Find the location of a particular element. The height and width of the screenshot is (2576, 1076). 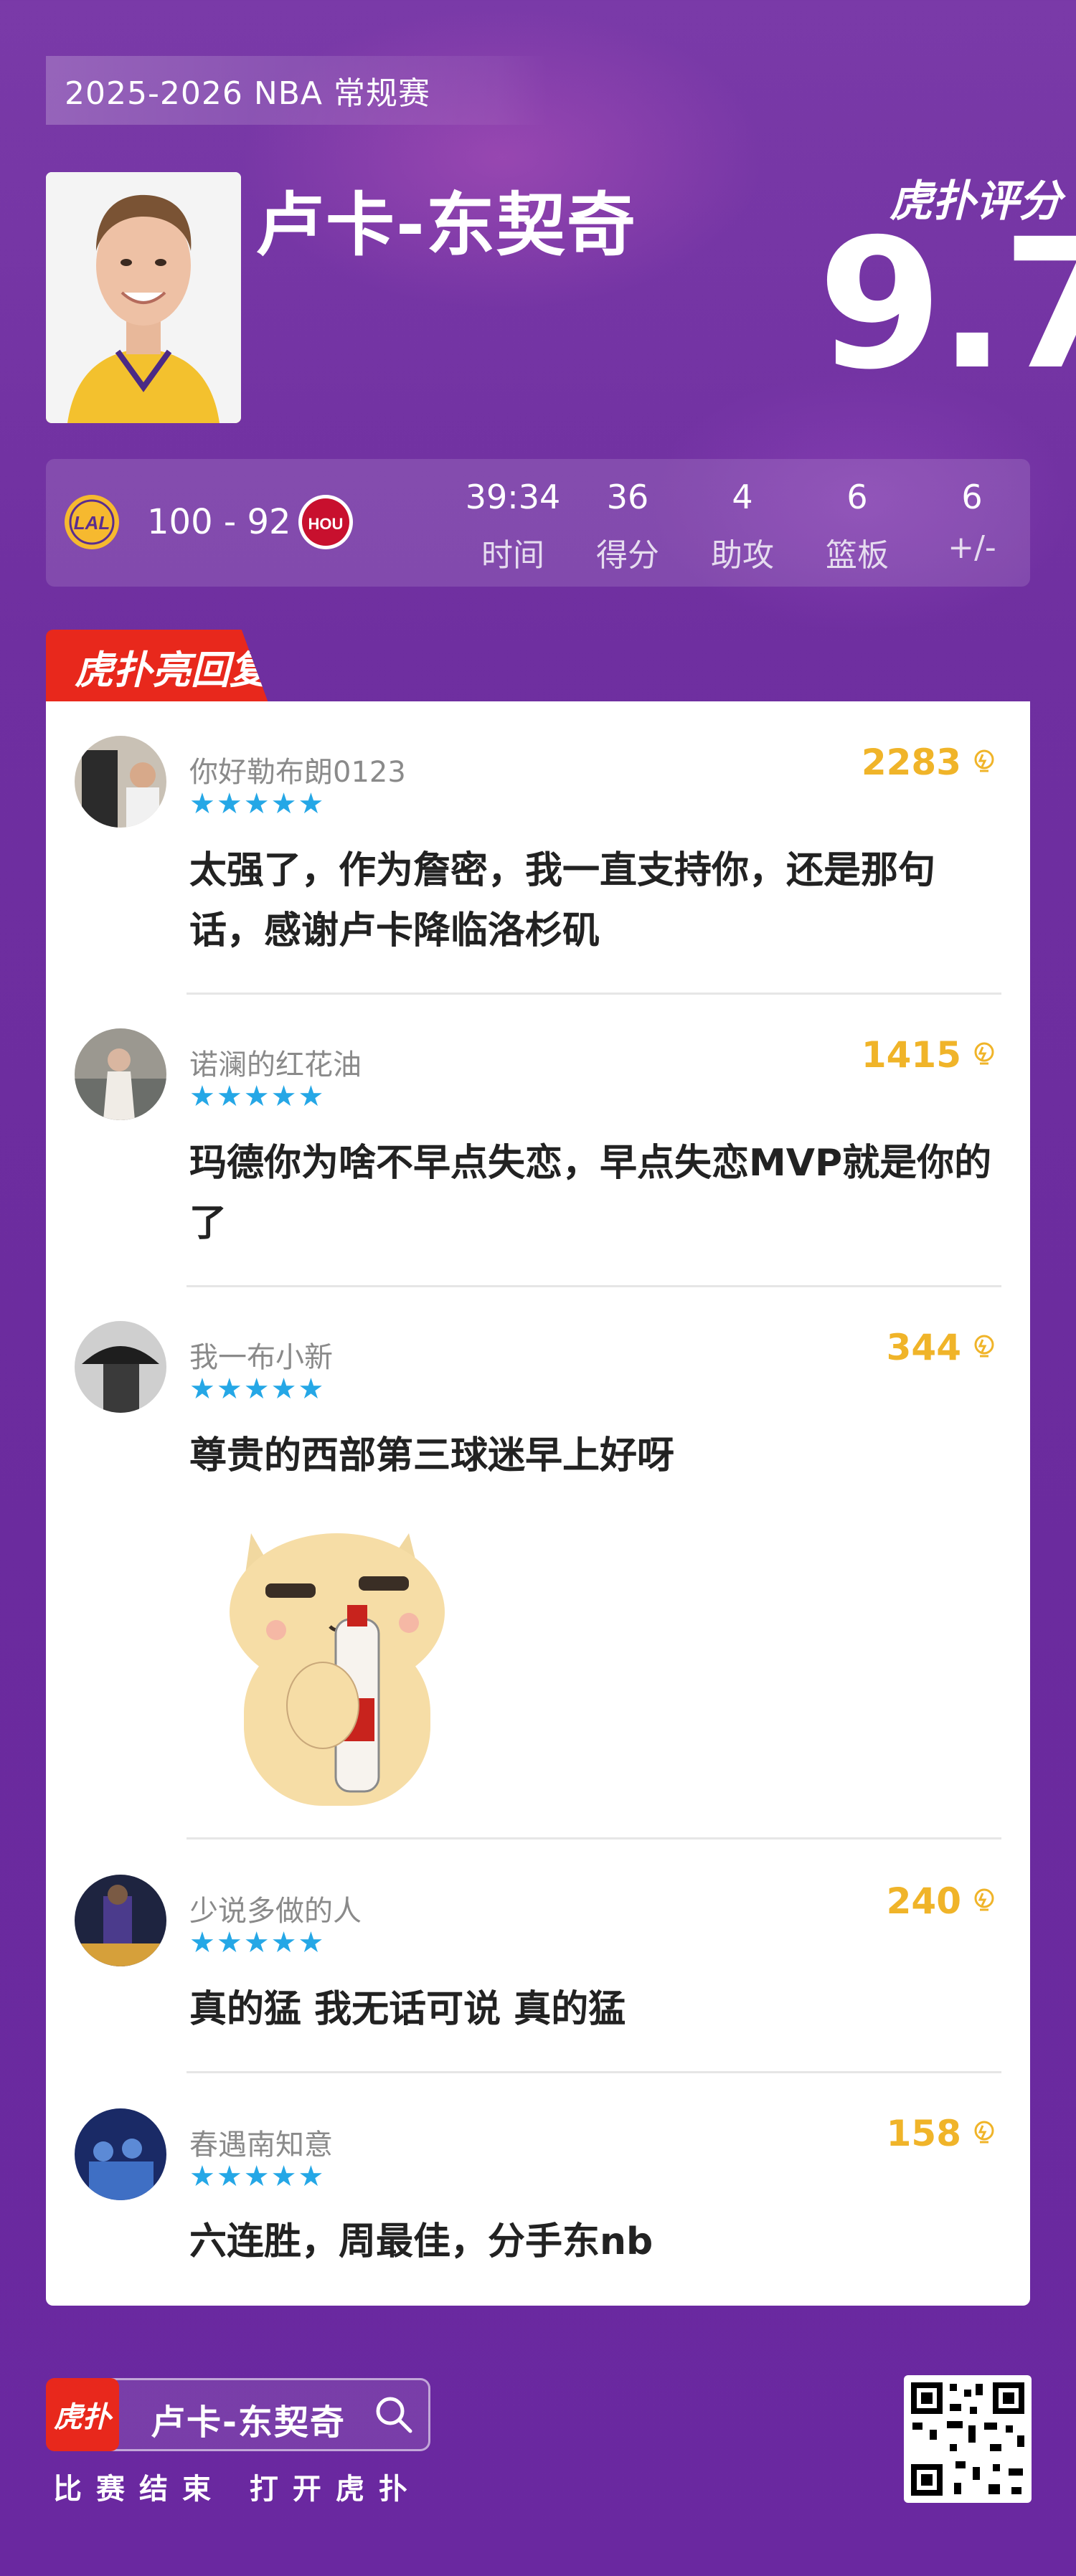

comment-text: 玛德你为啥不早点失恋，早点失恋MVP就是你的了 is located at coordinates (590, 1193).